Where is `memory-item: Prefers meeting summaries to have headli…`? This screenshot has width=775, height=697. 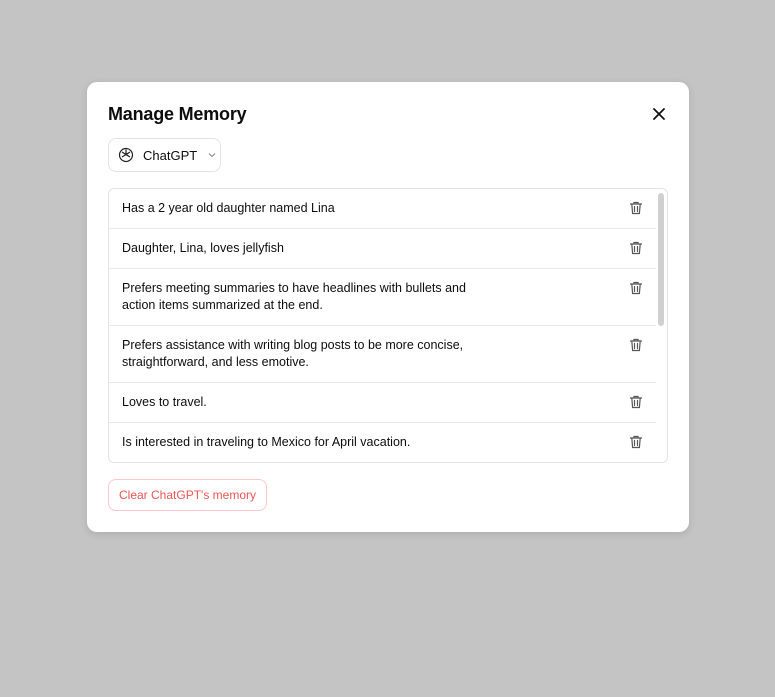 memory-item: Prefers meeting summaries to have headli… is located at coordinates (382, 297).